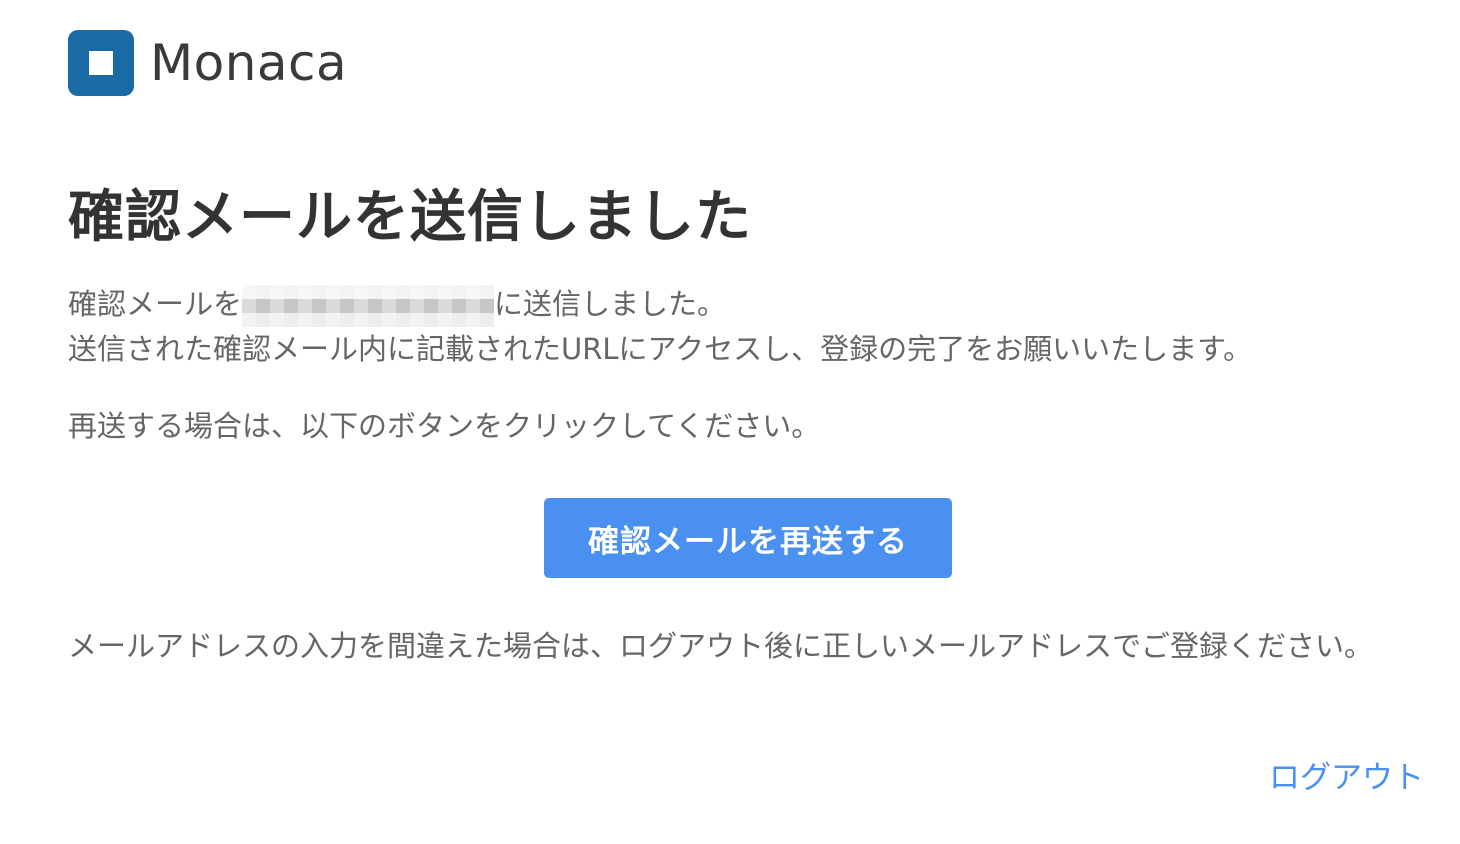 Image resolution: width=1460 pixels, height=844 pixels. What do you see at coordinates (738, 304) in the screenshot?
I see `message-line-1: 確認メールを に送信しました。` at bounding box center [738, 304].